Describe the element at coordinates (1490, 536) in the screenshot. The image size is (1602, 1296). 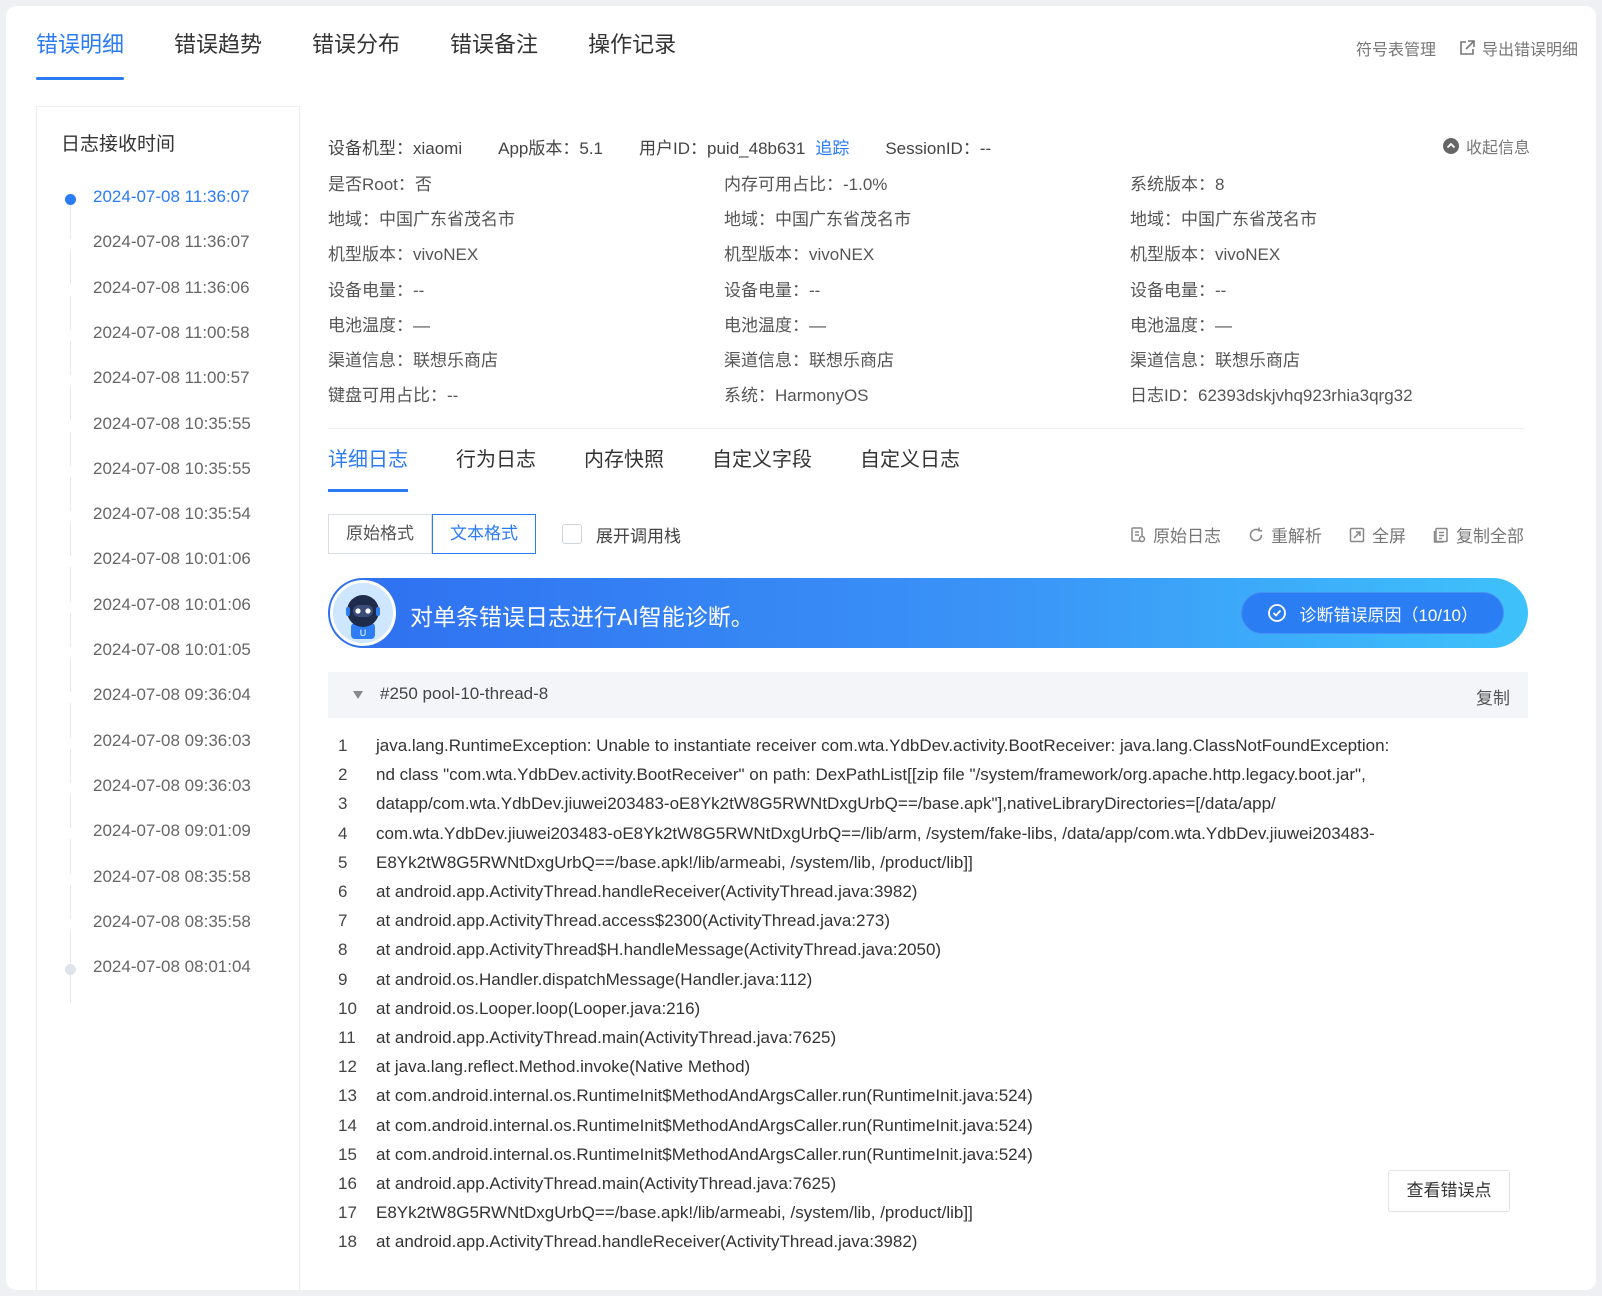
I see `copy-all-label: 复制全部` at that location.